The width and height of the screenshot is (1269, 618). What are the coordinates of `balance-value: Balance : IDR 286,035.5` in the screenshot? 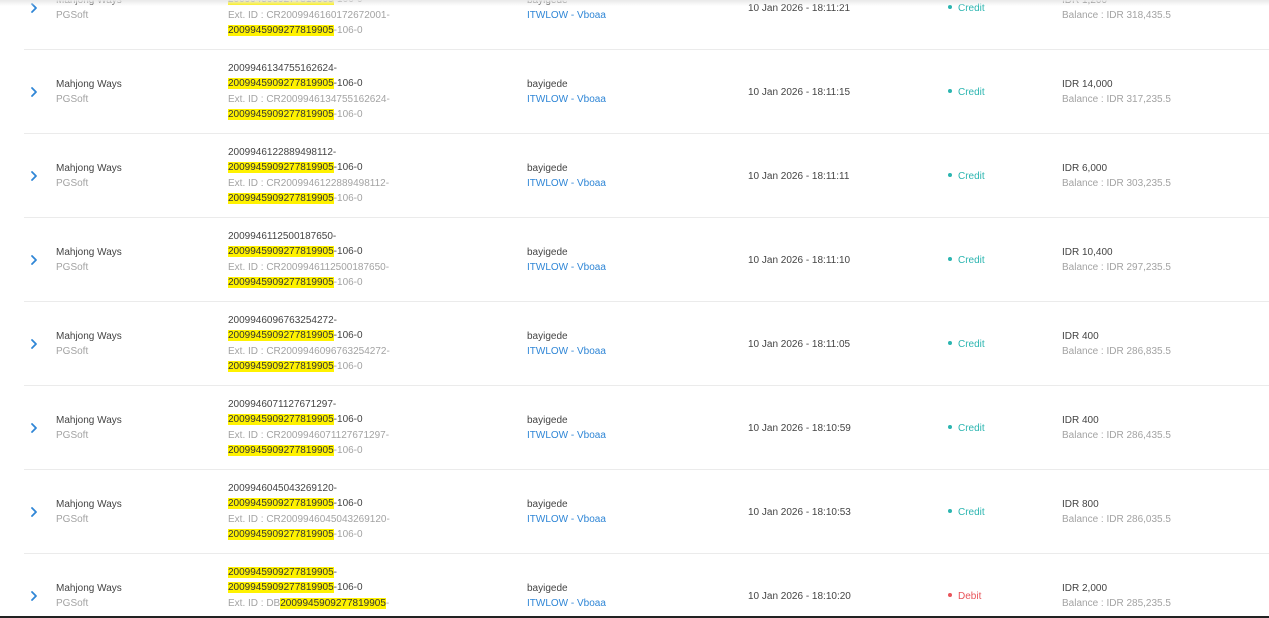 It's located at (1116, 519).